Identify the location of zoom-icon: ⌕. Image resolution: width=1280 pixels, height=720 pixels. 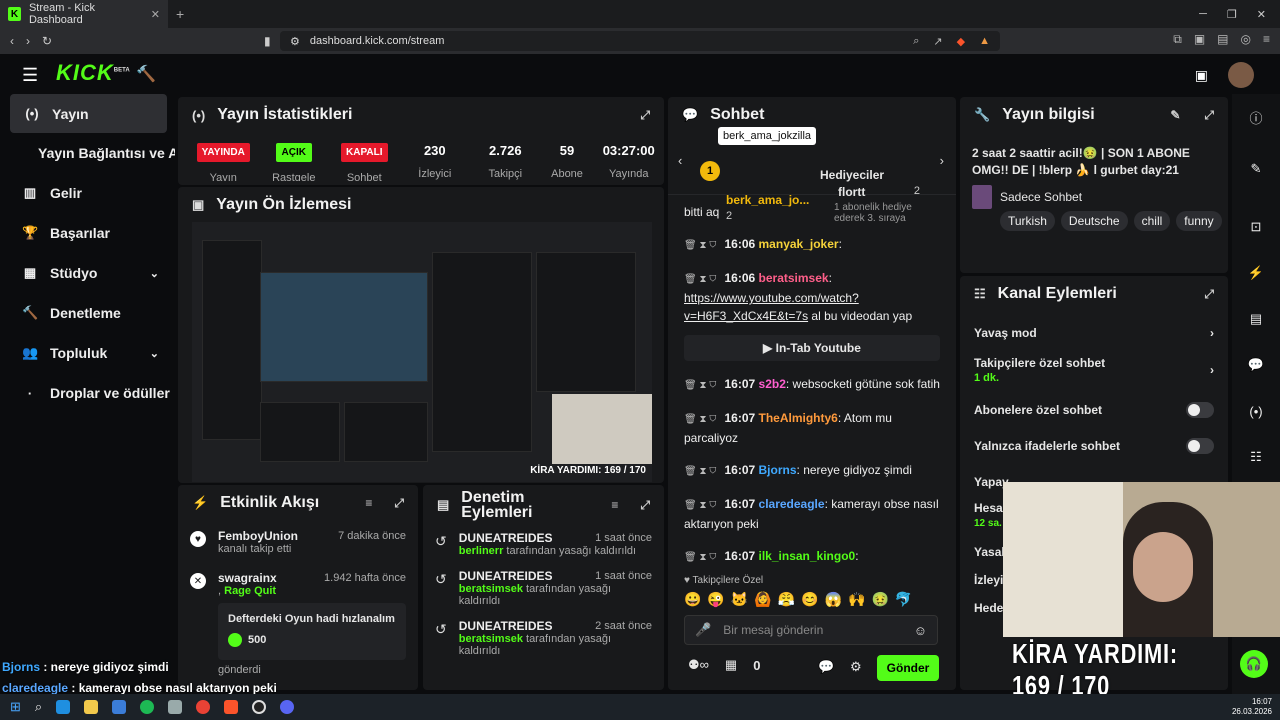
(916, 41).